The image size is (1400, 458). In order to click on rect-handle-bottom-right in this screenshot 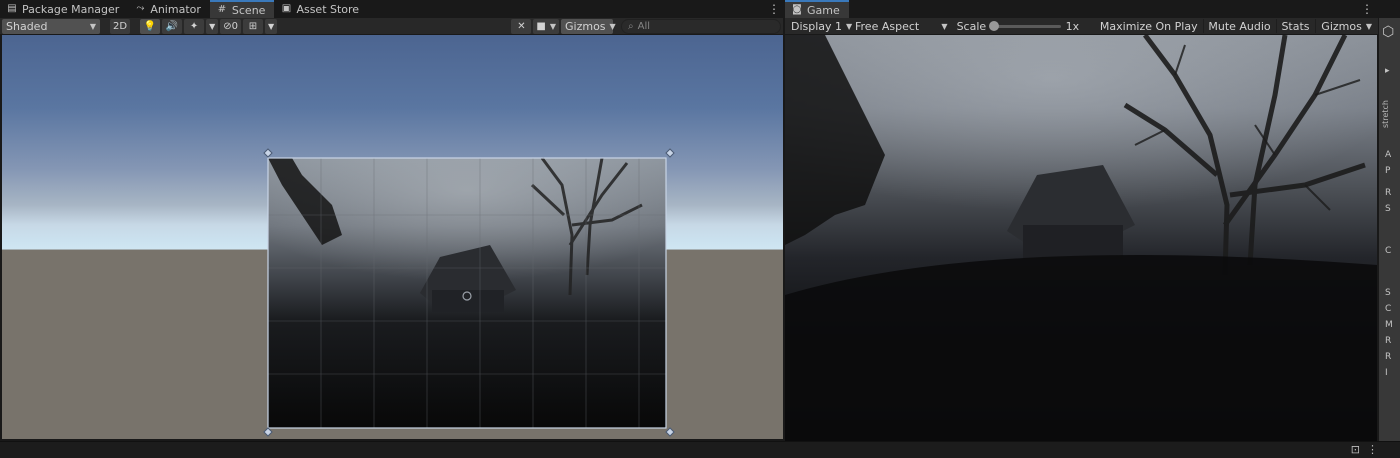, I will do `click(670, 432)`.